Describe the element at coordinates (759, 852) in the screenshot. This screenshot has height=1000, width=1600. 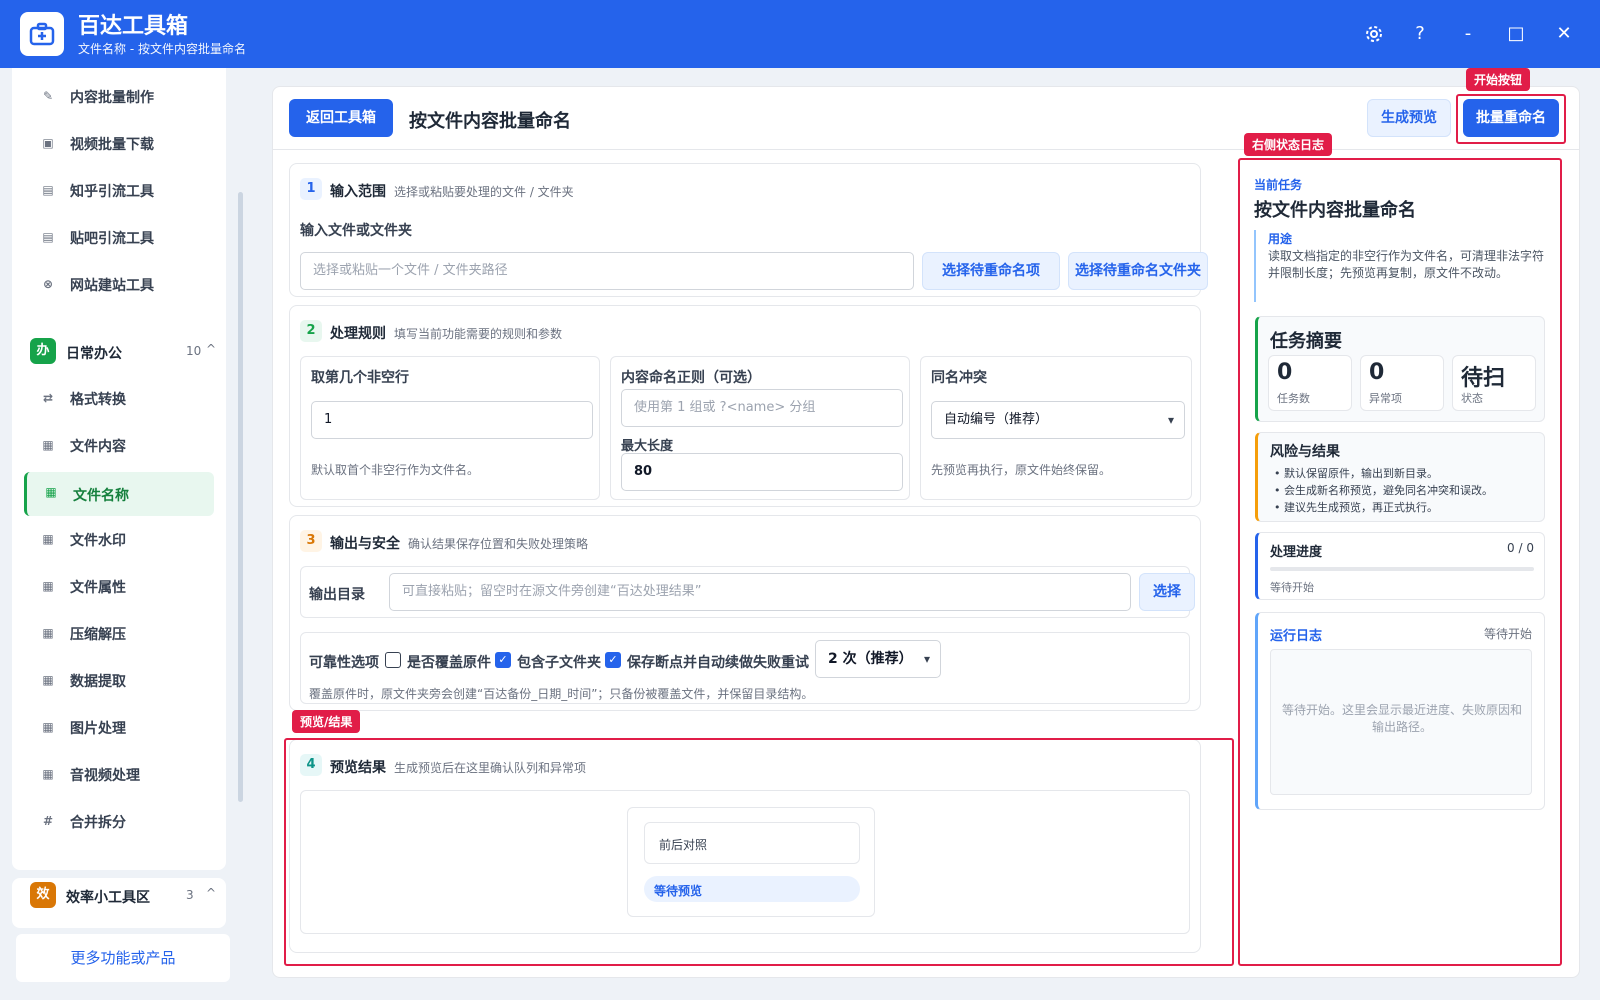
I see `annotation-preview-box` at that location.